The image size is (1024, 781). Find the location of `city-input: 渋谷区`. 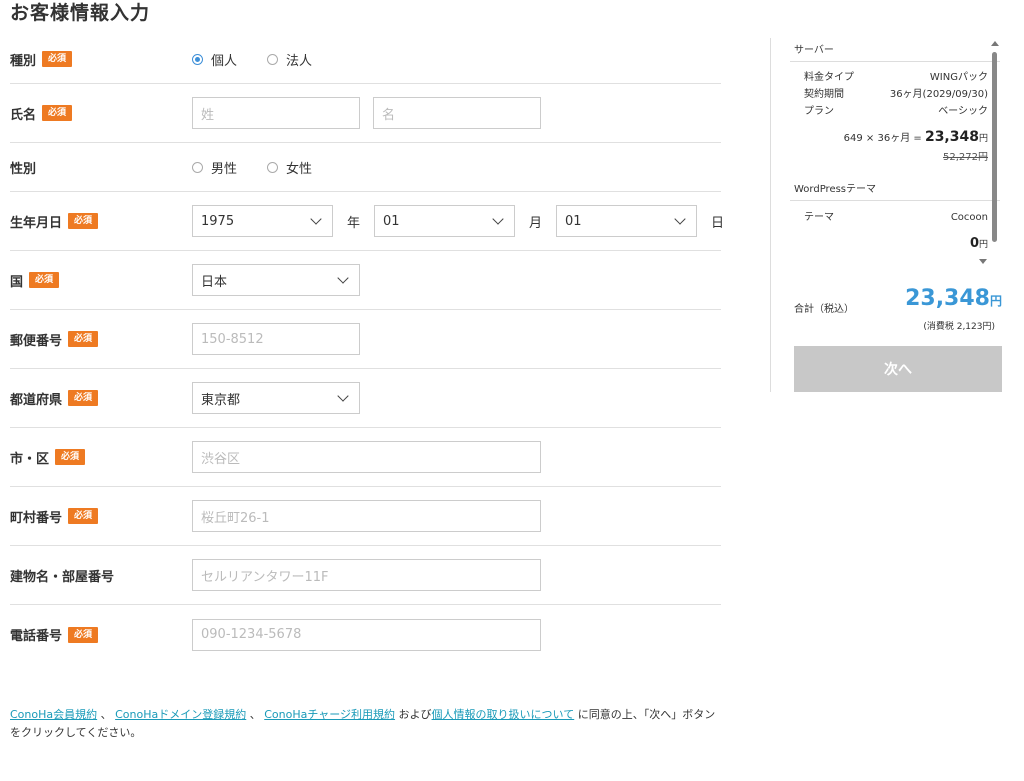

city-input: 渋谷区 is located at coordinates (366, 457).